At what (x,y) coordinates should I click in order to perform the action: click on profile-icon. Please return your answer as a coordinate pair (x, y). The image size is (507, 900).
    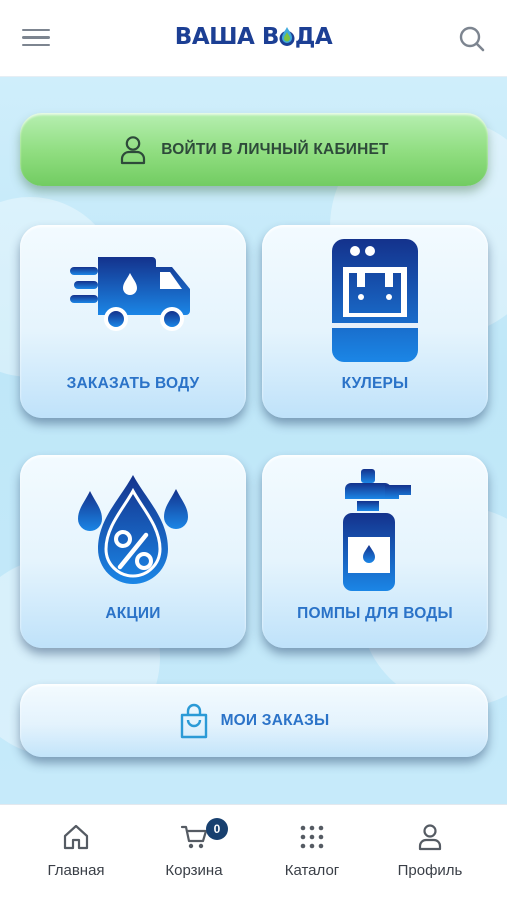
    Looking at the image, I should click on (430, 837).